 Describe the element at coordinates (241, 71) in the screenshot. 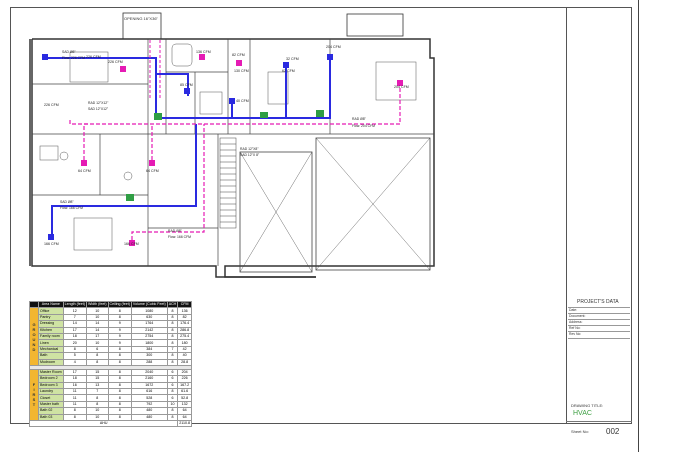

I see `cfm-label: 130 CFM` at that location.